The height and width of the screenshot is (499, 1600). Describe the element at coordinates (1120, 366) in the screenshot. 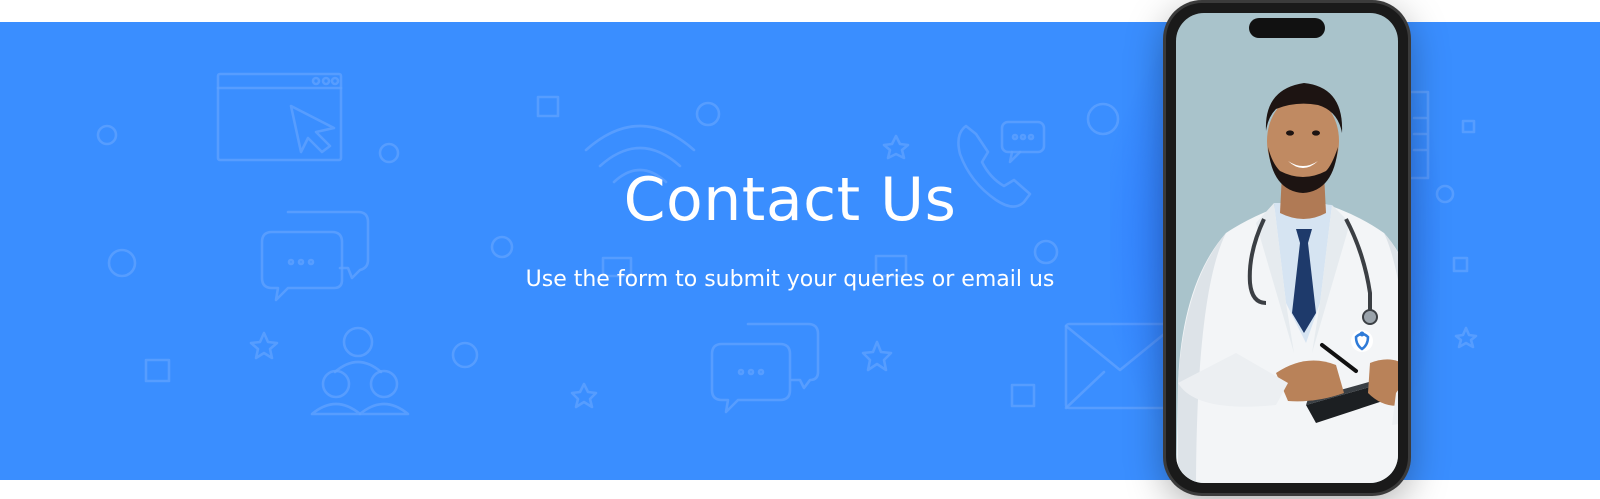

I see `envelope-icon` at that location.